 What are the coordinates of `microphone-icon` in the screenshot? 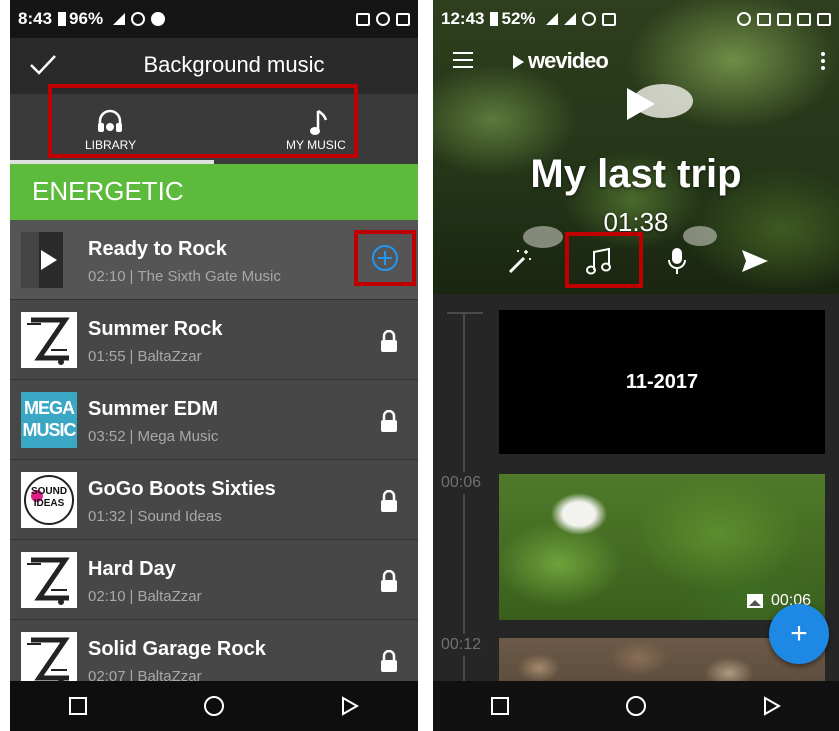 It's located at (677, 261).